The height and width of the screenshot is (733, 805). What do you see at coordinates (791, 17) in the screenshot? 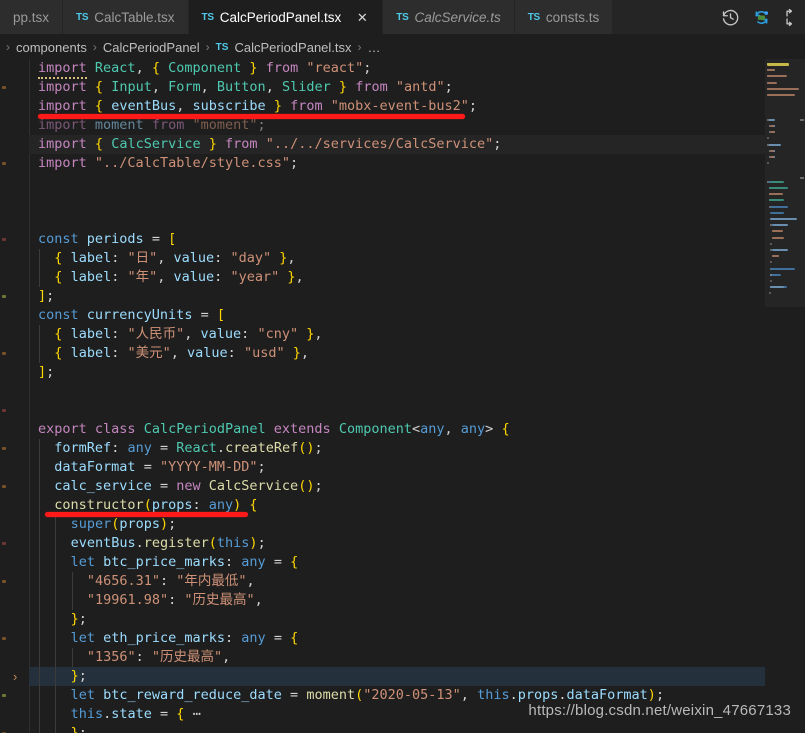
I see `split-editor-icon` at bounding box center [791, 17].